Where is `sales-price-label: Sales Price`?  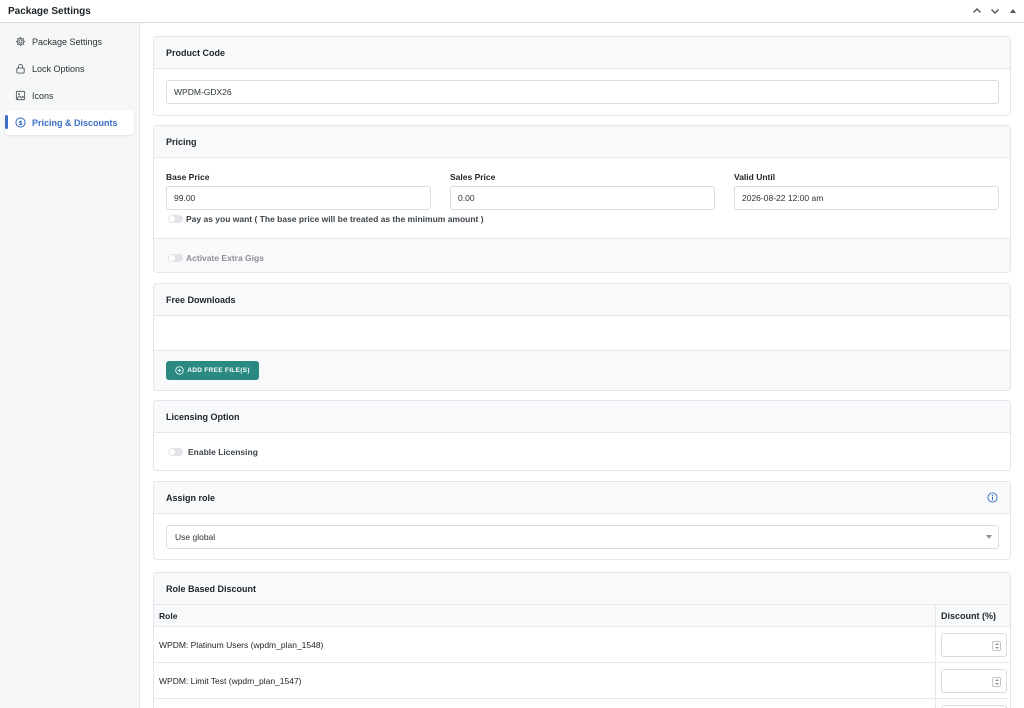 sales-price-label: Sales Price is located at coordinates (473, 177).